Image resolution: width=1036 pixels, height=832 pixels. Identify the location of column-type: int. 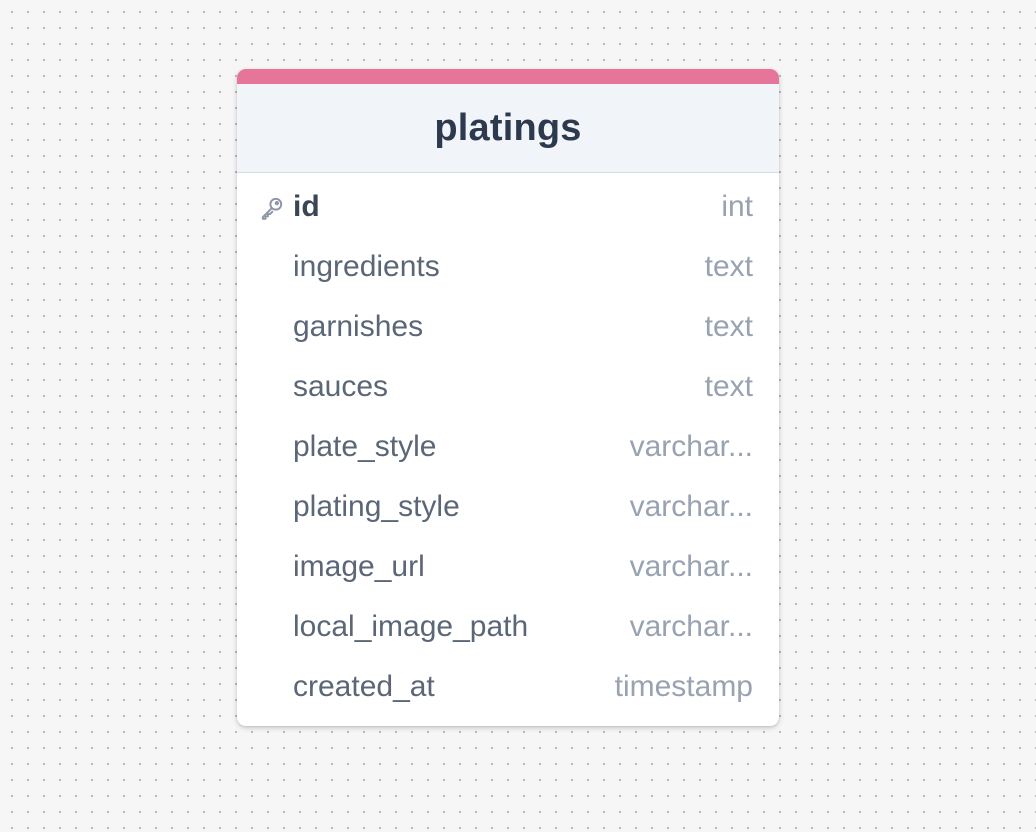
(737, 206).